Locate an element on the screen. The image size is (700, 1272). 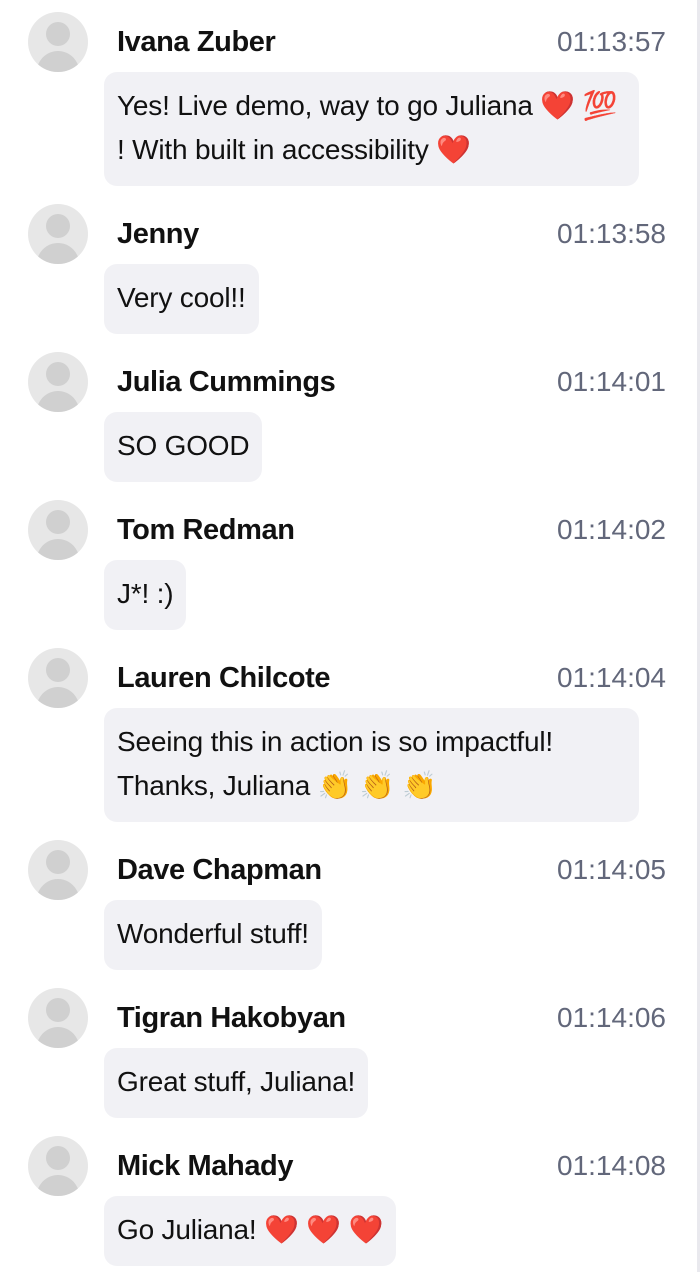
message-author: Tigran Hakobyan is located at coordinates (231, 1018).